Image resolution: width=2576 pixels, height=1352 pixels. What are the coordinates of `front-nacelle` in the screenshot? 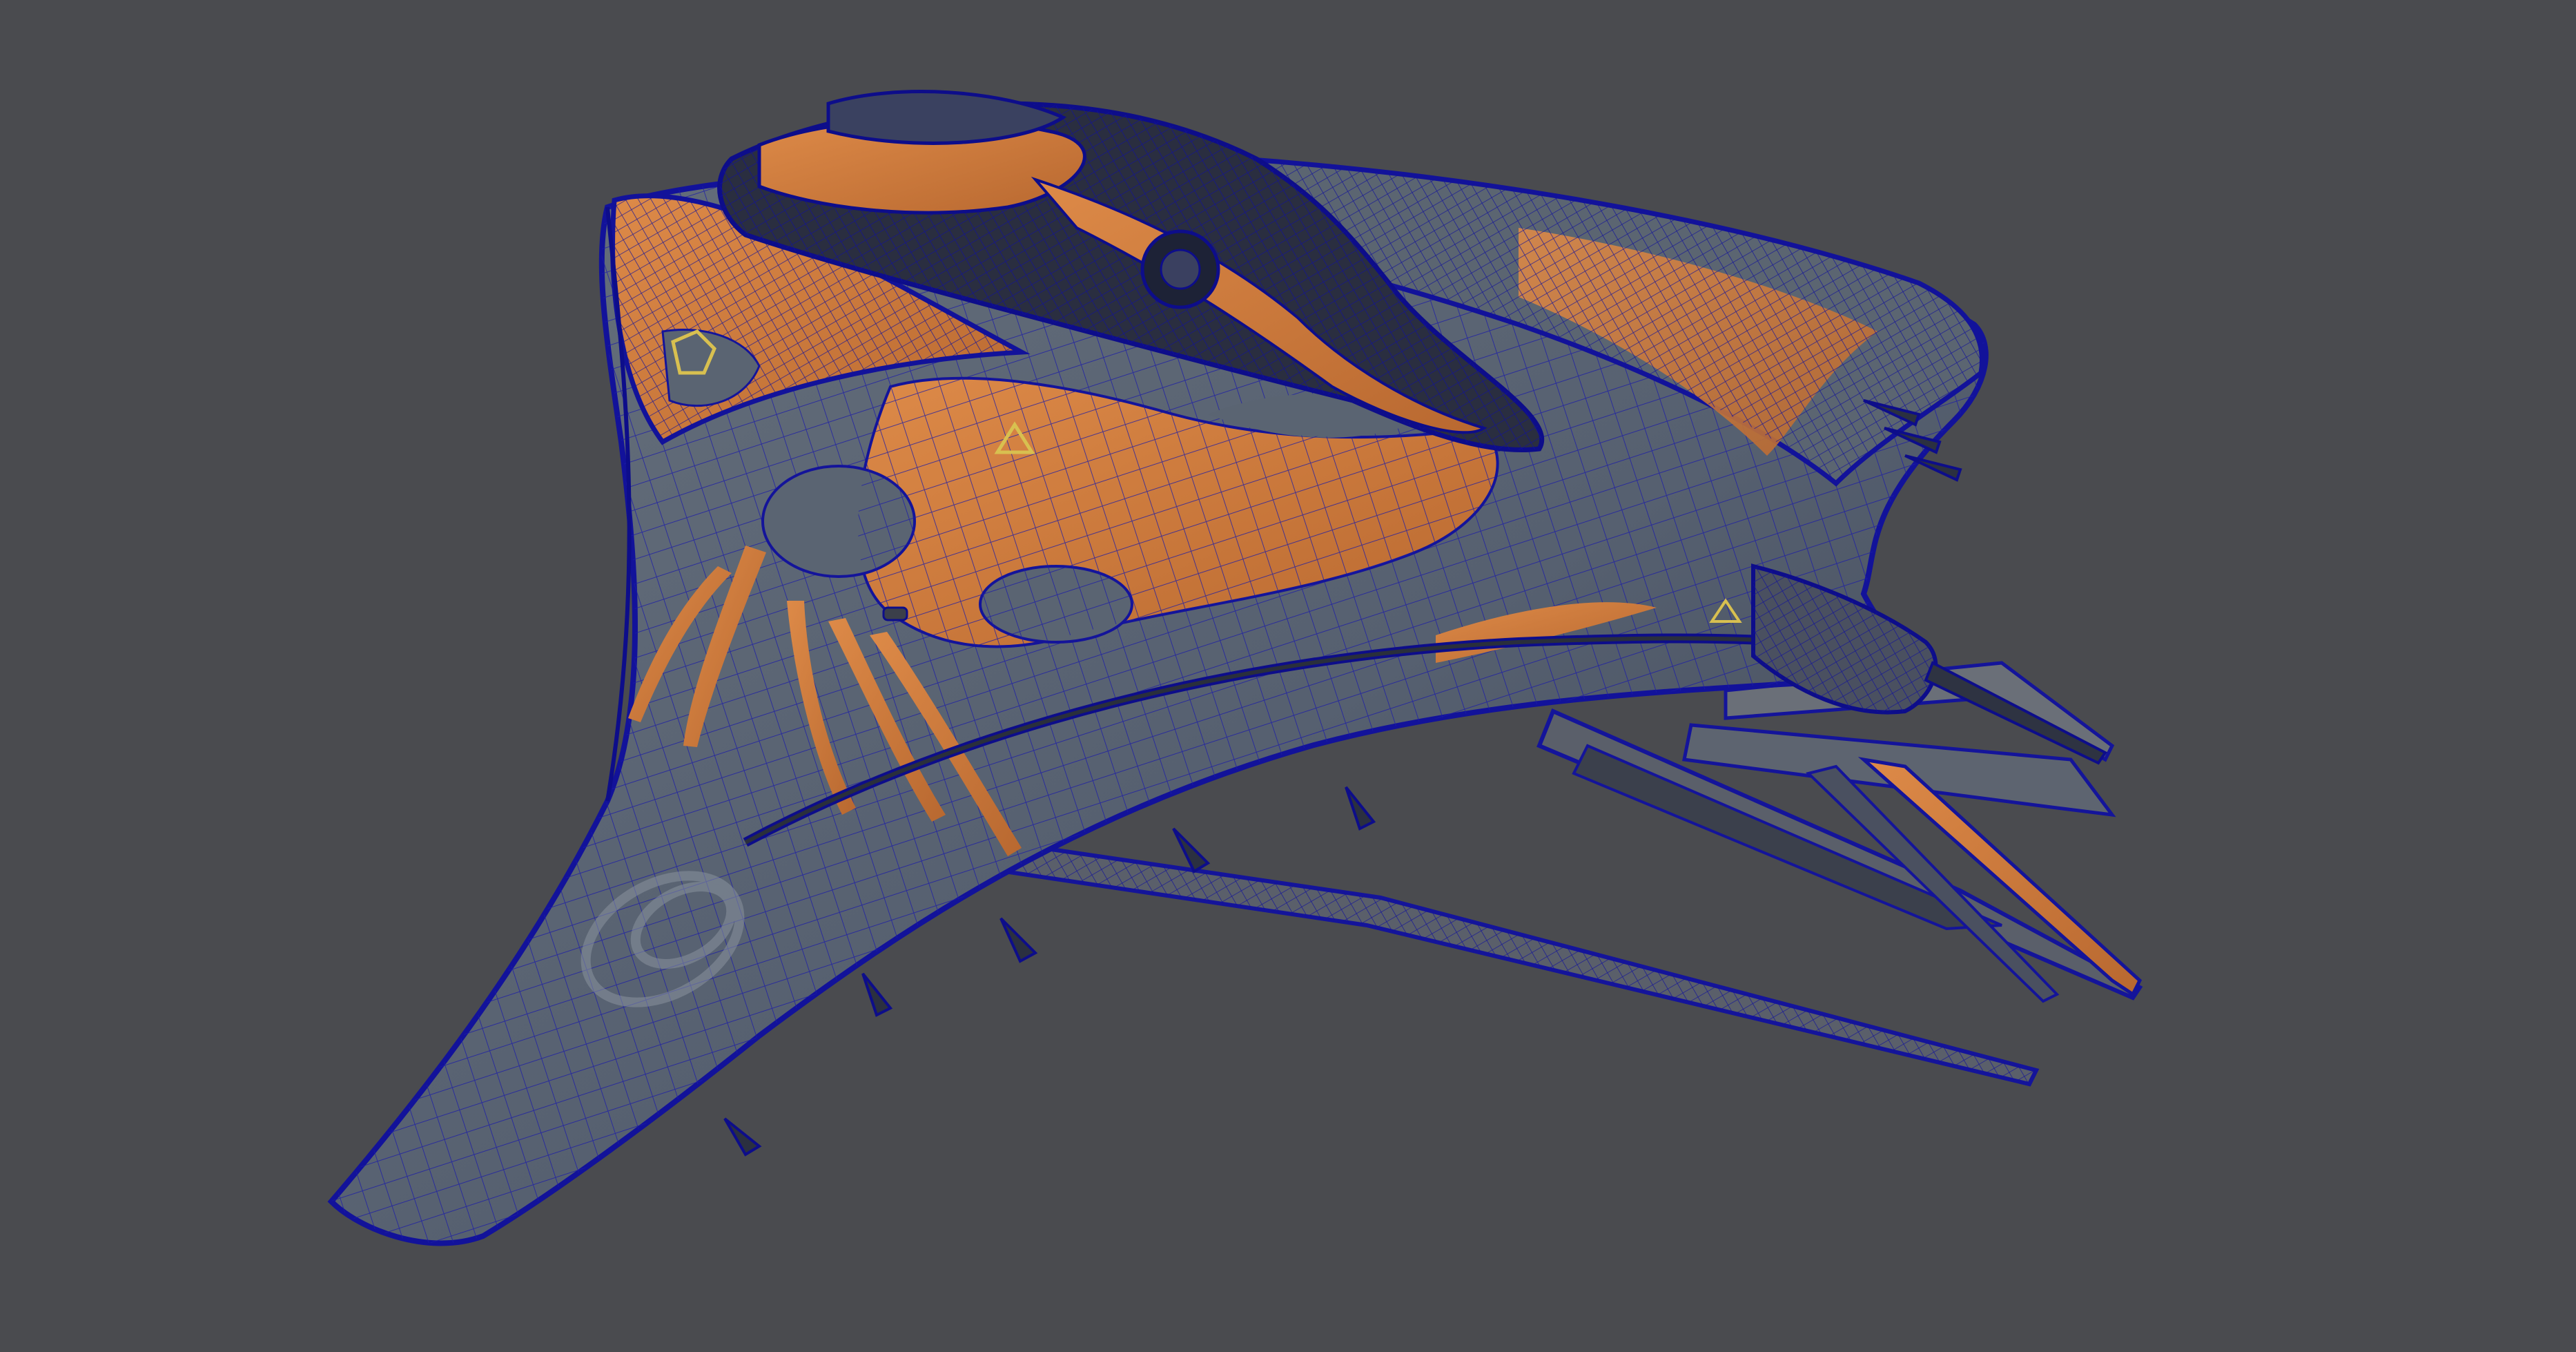 It's located at (1929, 664).